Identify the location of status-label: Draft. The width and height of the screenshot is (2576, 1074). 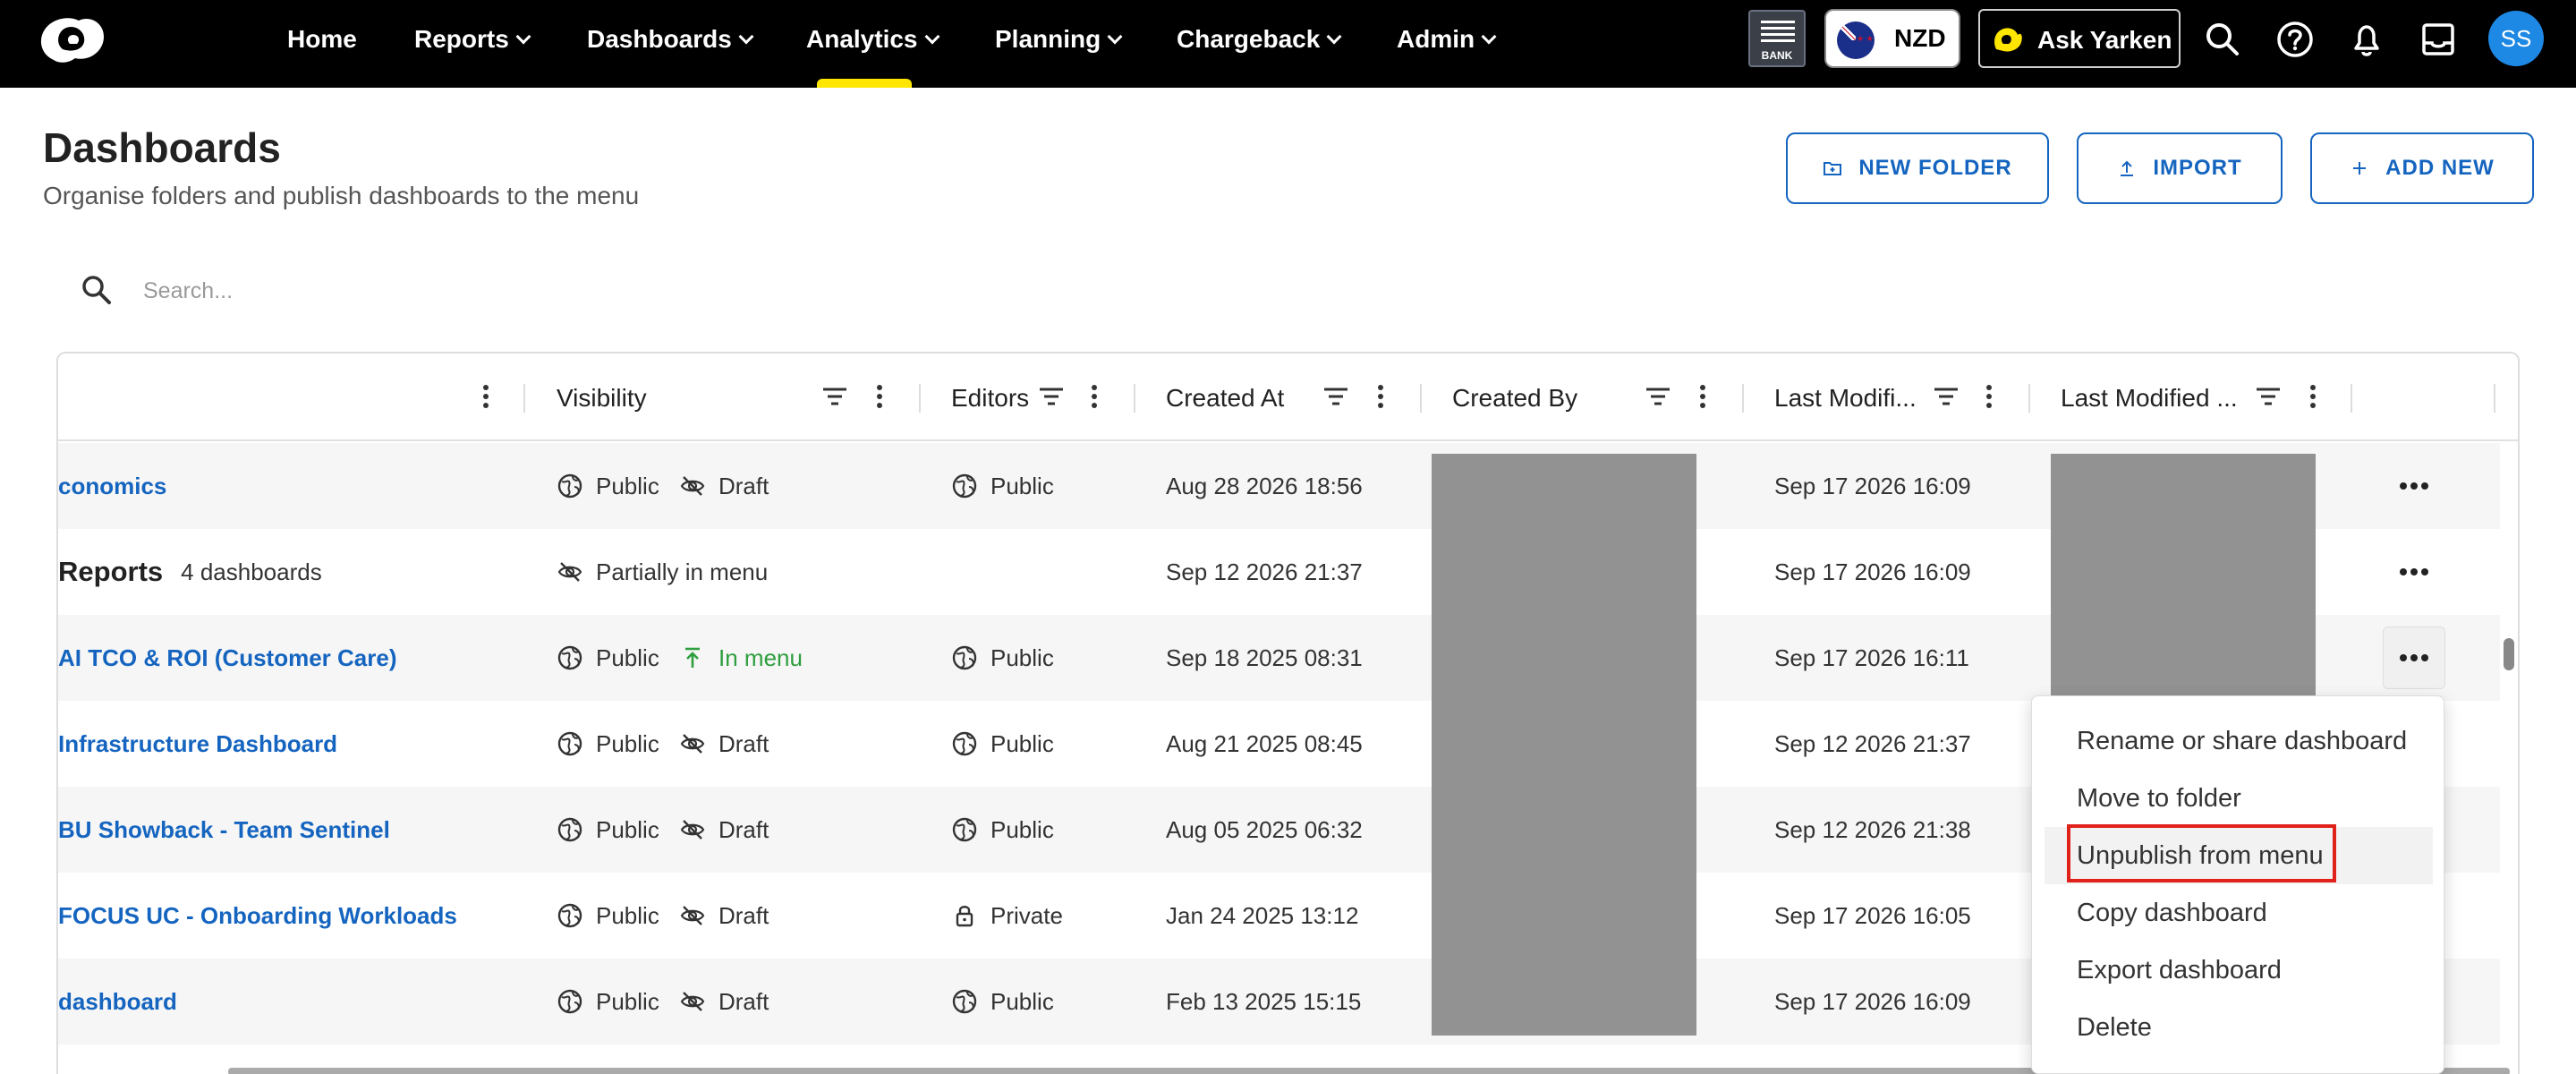
(743, 485).